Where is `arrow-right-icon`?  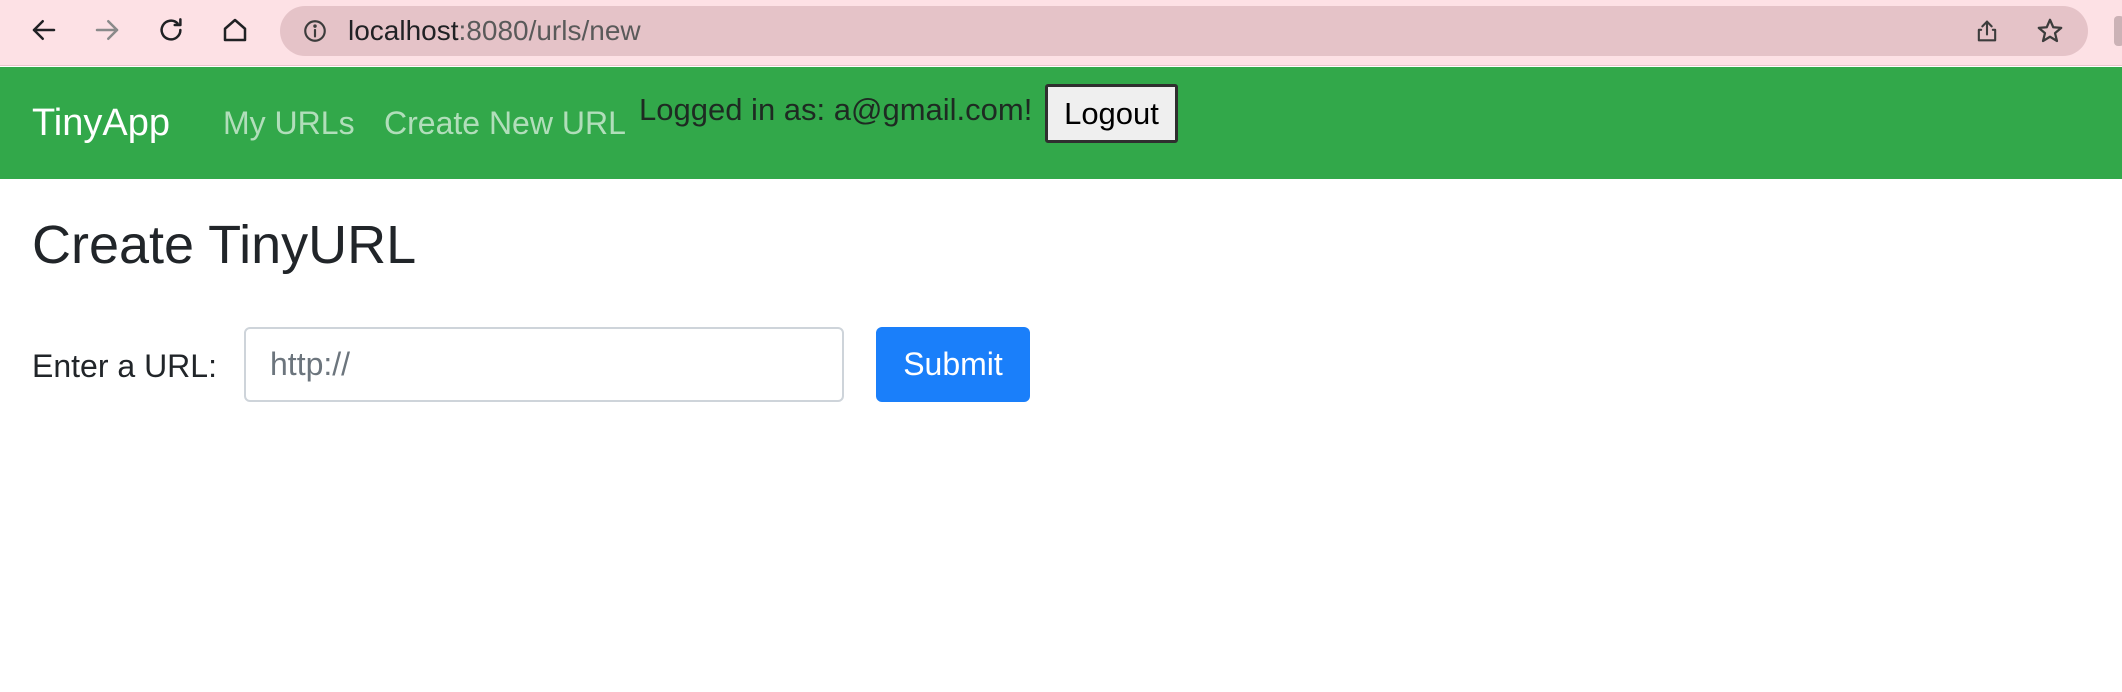 arrow-right-icon is located at coordinates (107, 30).